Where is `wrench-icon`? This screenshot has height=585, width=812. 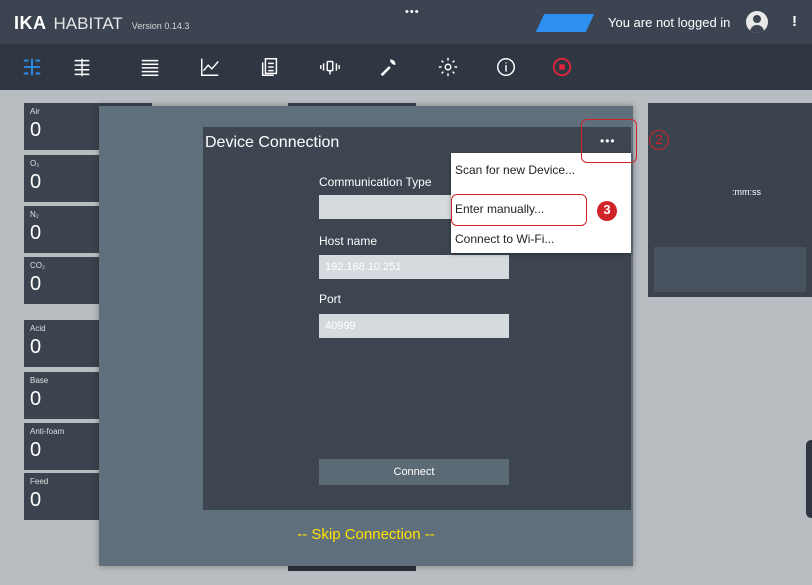
wrench-icon is located at coordinates (388, 67).